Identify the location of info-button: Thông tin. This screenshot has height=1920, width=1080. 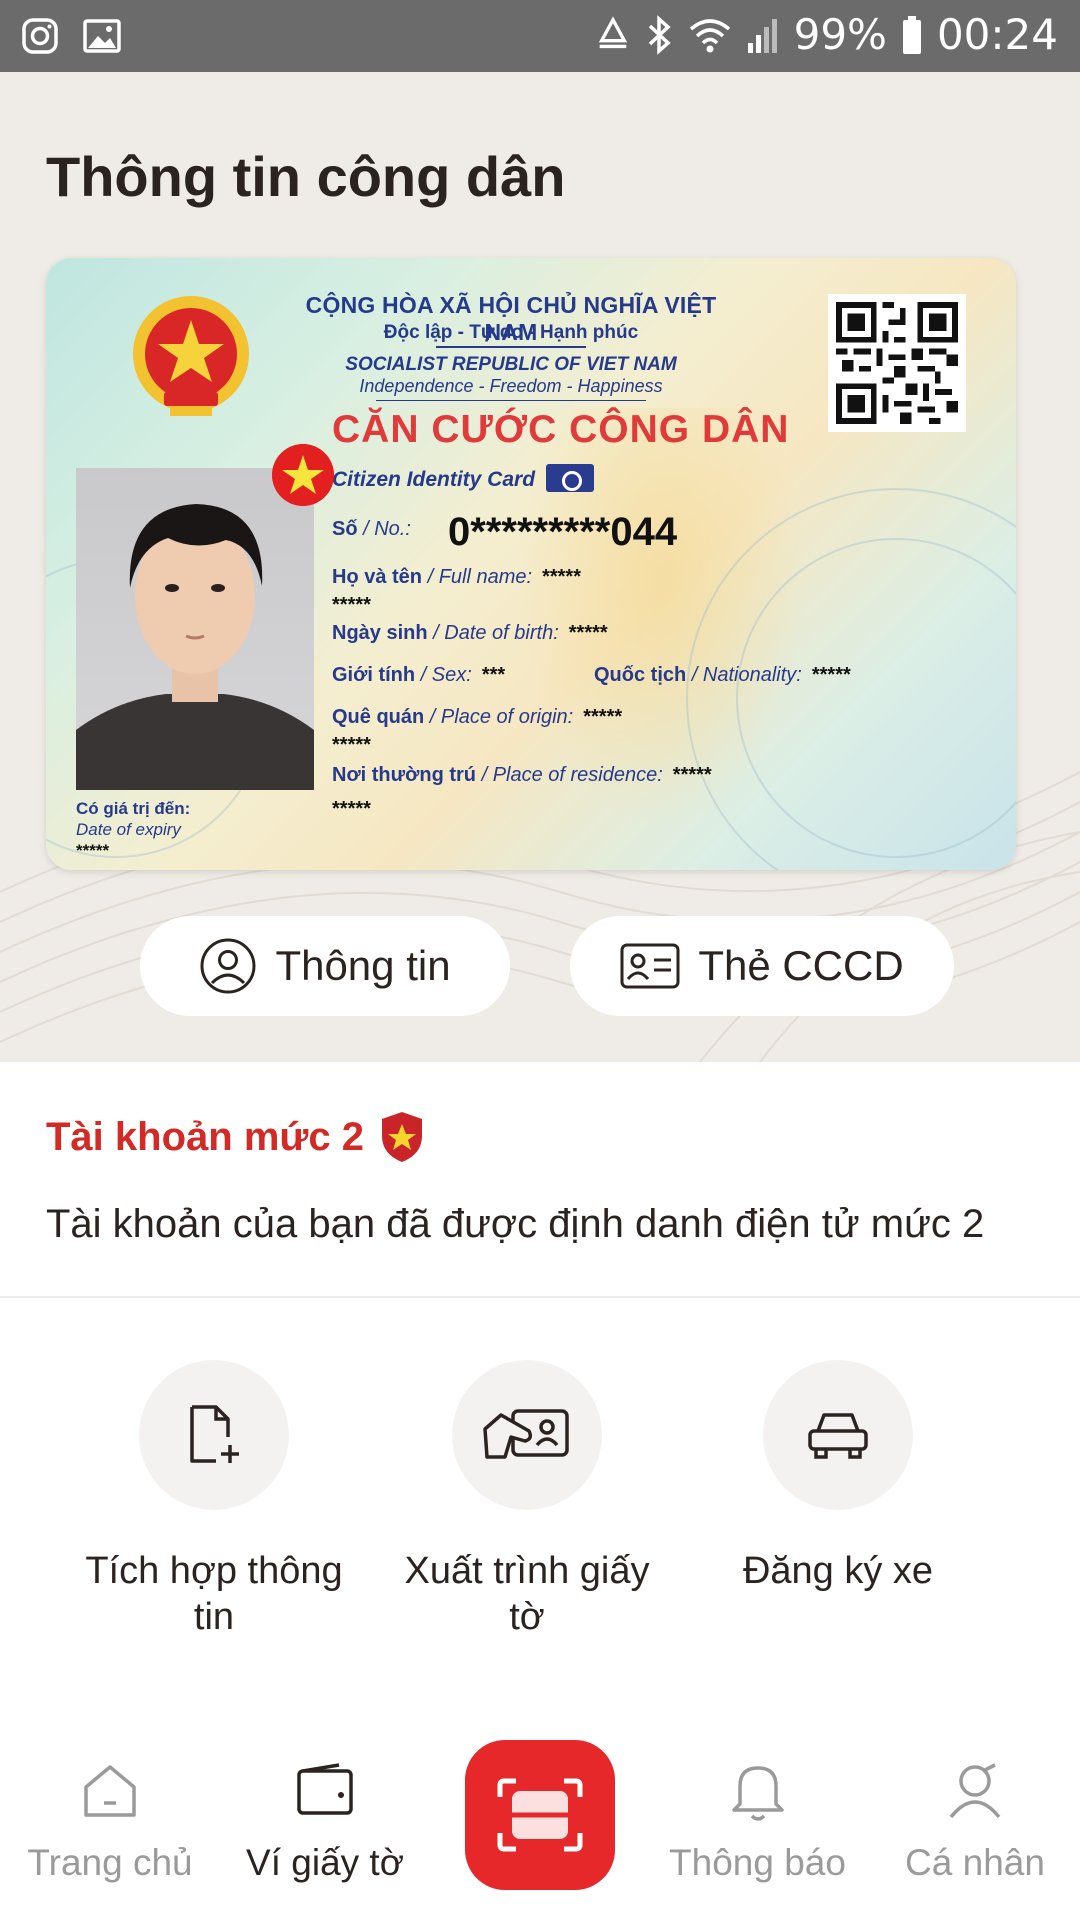
(325, 966).